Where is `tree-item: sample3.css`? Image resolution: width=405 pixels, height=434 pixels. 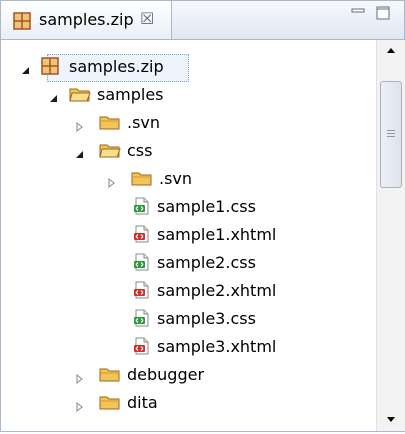
tree-item: sample3.css is located at coordinates (188, 318).